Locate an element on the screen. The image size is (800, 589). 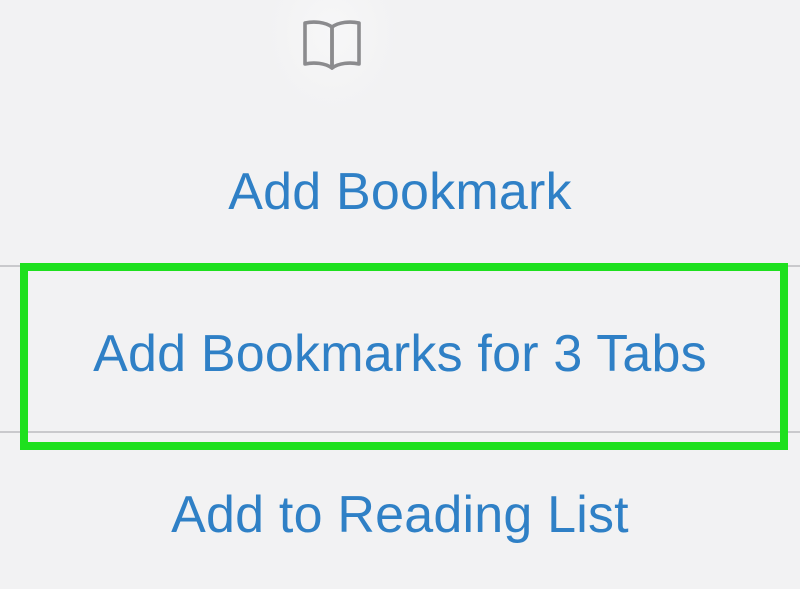
add-to-reading-list-label: Add to Reading List is located at coordinates (400, 515).